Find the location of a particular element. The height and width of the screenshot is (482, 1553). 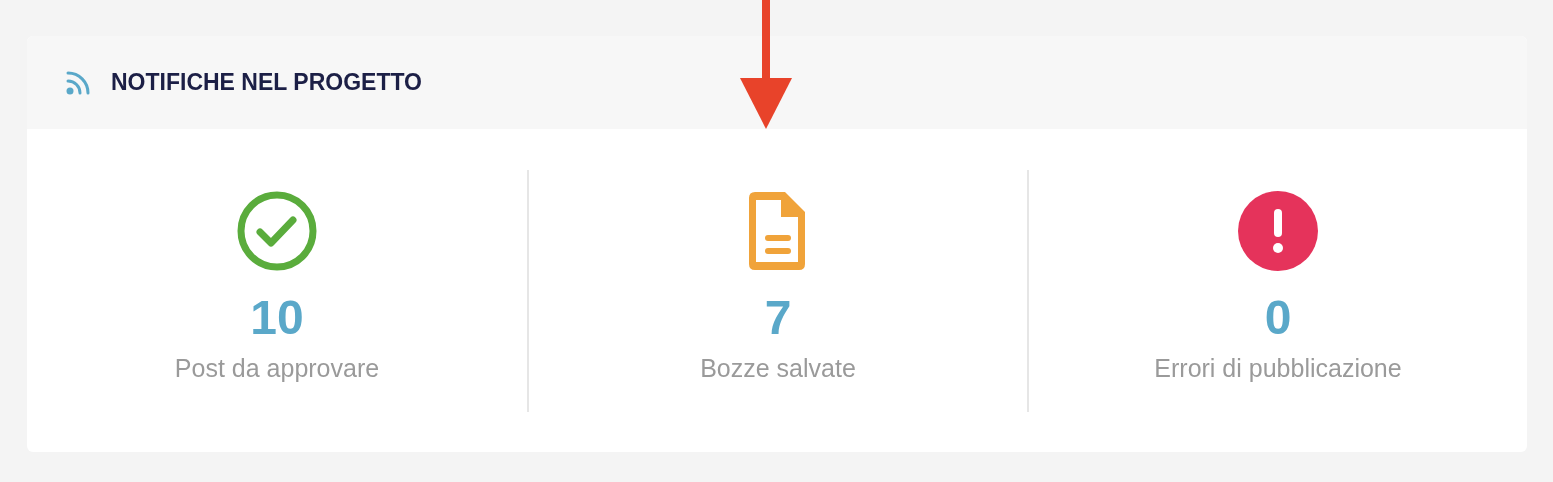

stat-label: Errori di pubblicazione is located at coordinates (1278, 368).